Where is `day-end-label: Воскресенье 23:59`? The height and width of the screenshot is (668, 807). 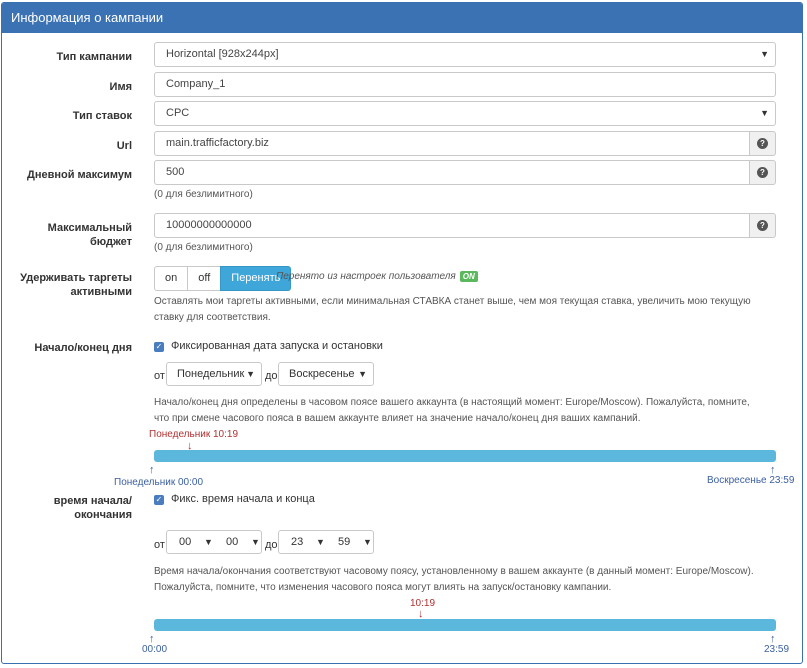 day-end-label: Воскресенье 23:59 is located at coordinates (751, 480).